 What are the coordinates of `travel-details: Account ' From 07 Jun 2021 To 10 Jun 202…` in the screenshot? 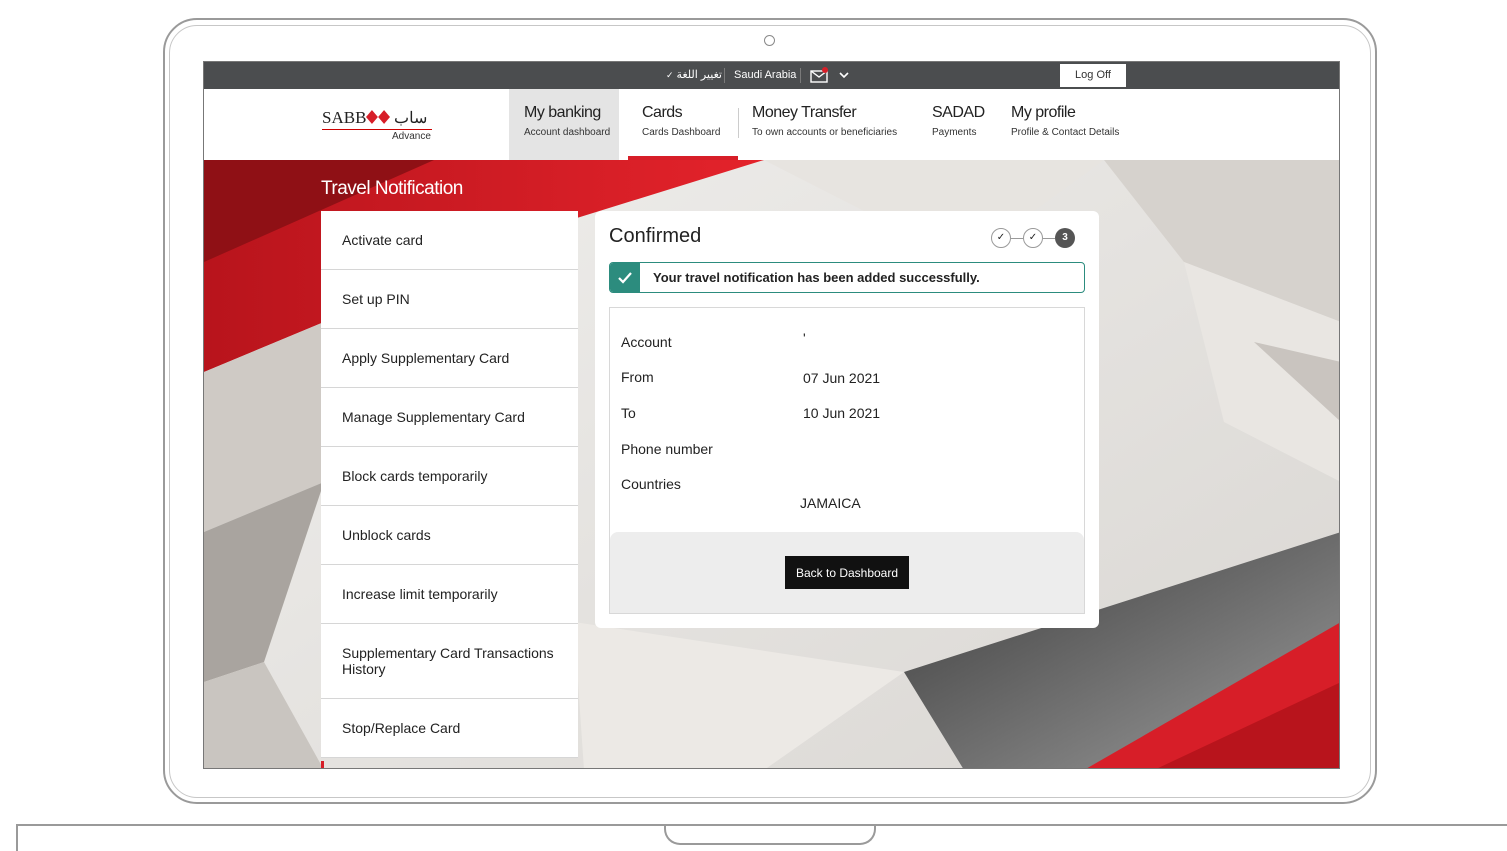 It's located at (847, 460).